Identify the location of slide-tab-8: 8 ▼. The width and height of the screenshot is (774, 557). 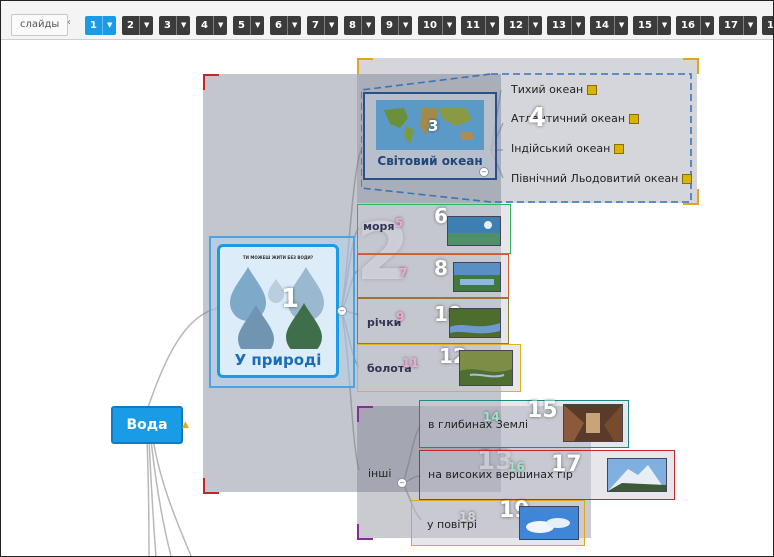
(360, 25).